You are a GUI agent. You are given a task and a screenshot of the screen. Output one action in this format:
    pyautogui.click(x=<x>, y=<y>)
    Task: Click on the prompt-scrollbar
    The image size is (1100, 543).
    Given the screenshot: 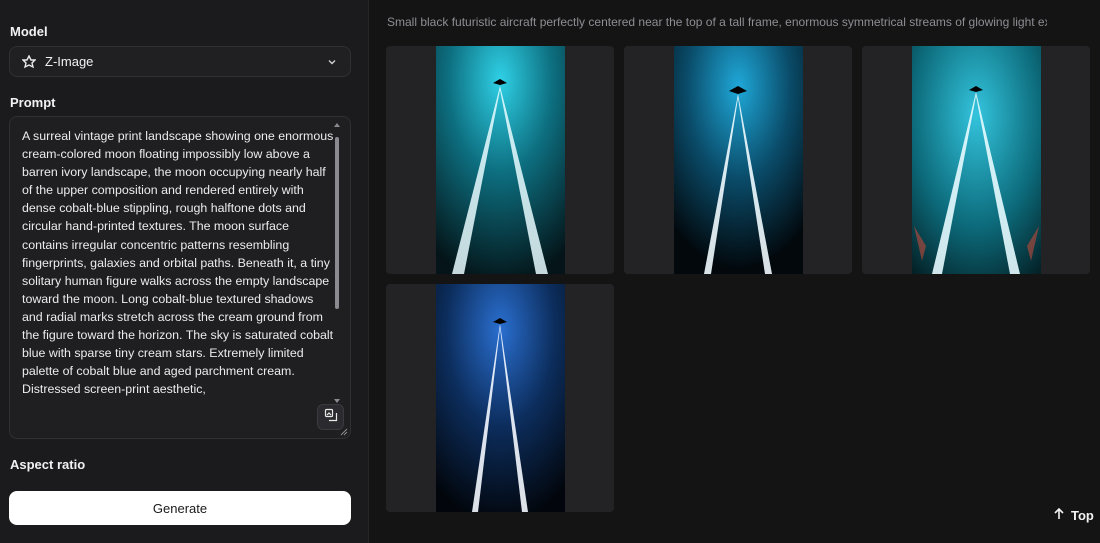 What is the action you would take?
    pyautogui.click(x=337, y=263)
    